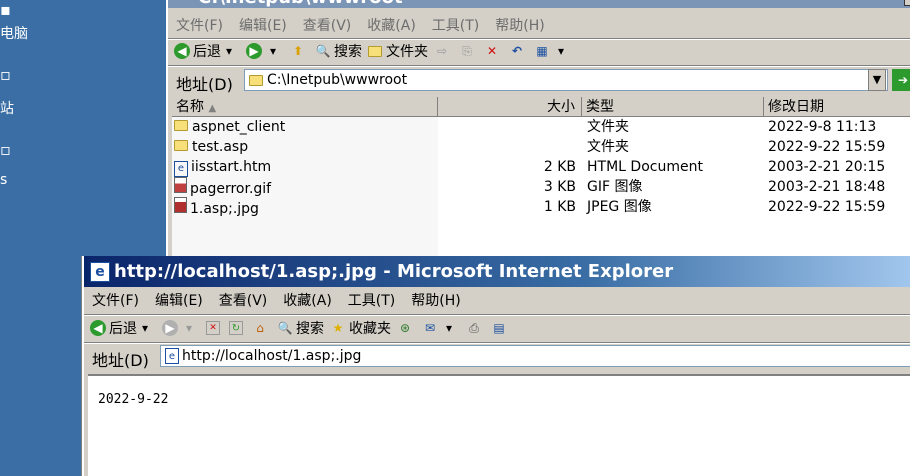  I want to click on address-label: 地址(D), so click(120, 360).